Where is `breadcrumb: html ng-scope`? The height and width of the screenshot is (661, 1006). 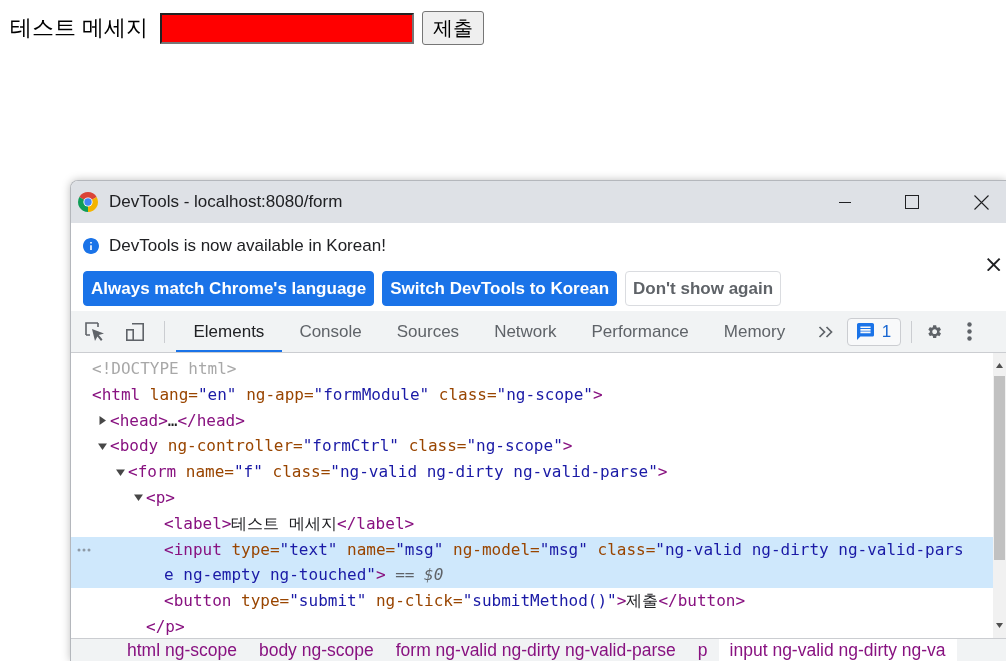
breadcrumb: html ng-scope is located at coordinates (182, 650).